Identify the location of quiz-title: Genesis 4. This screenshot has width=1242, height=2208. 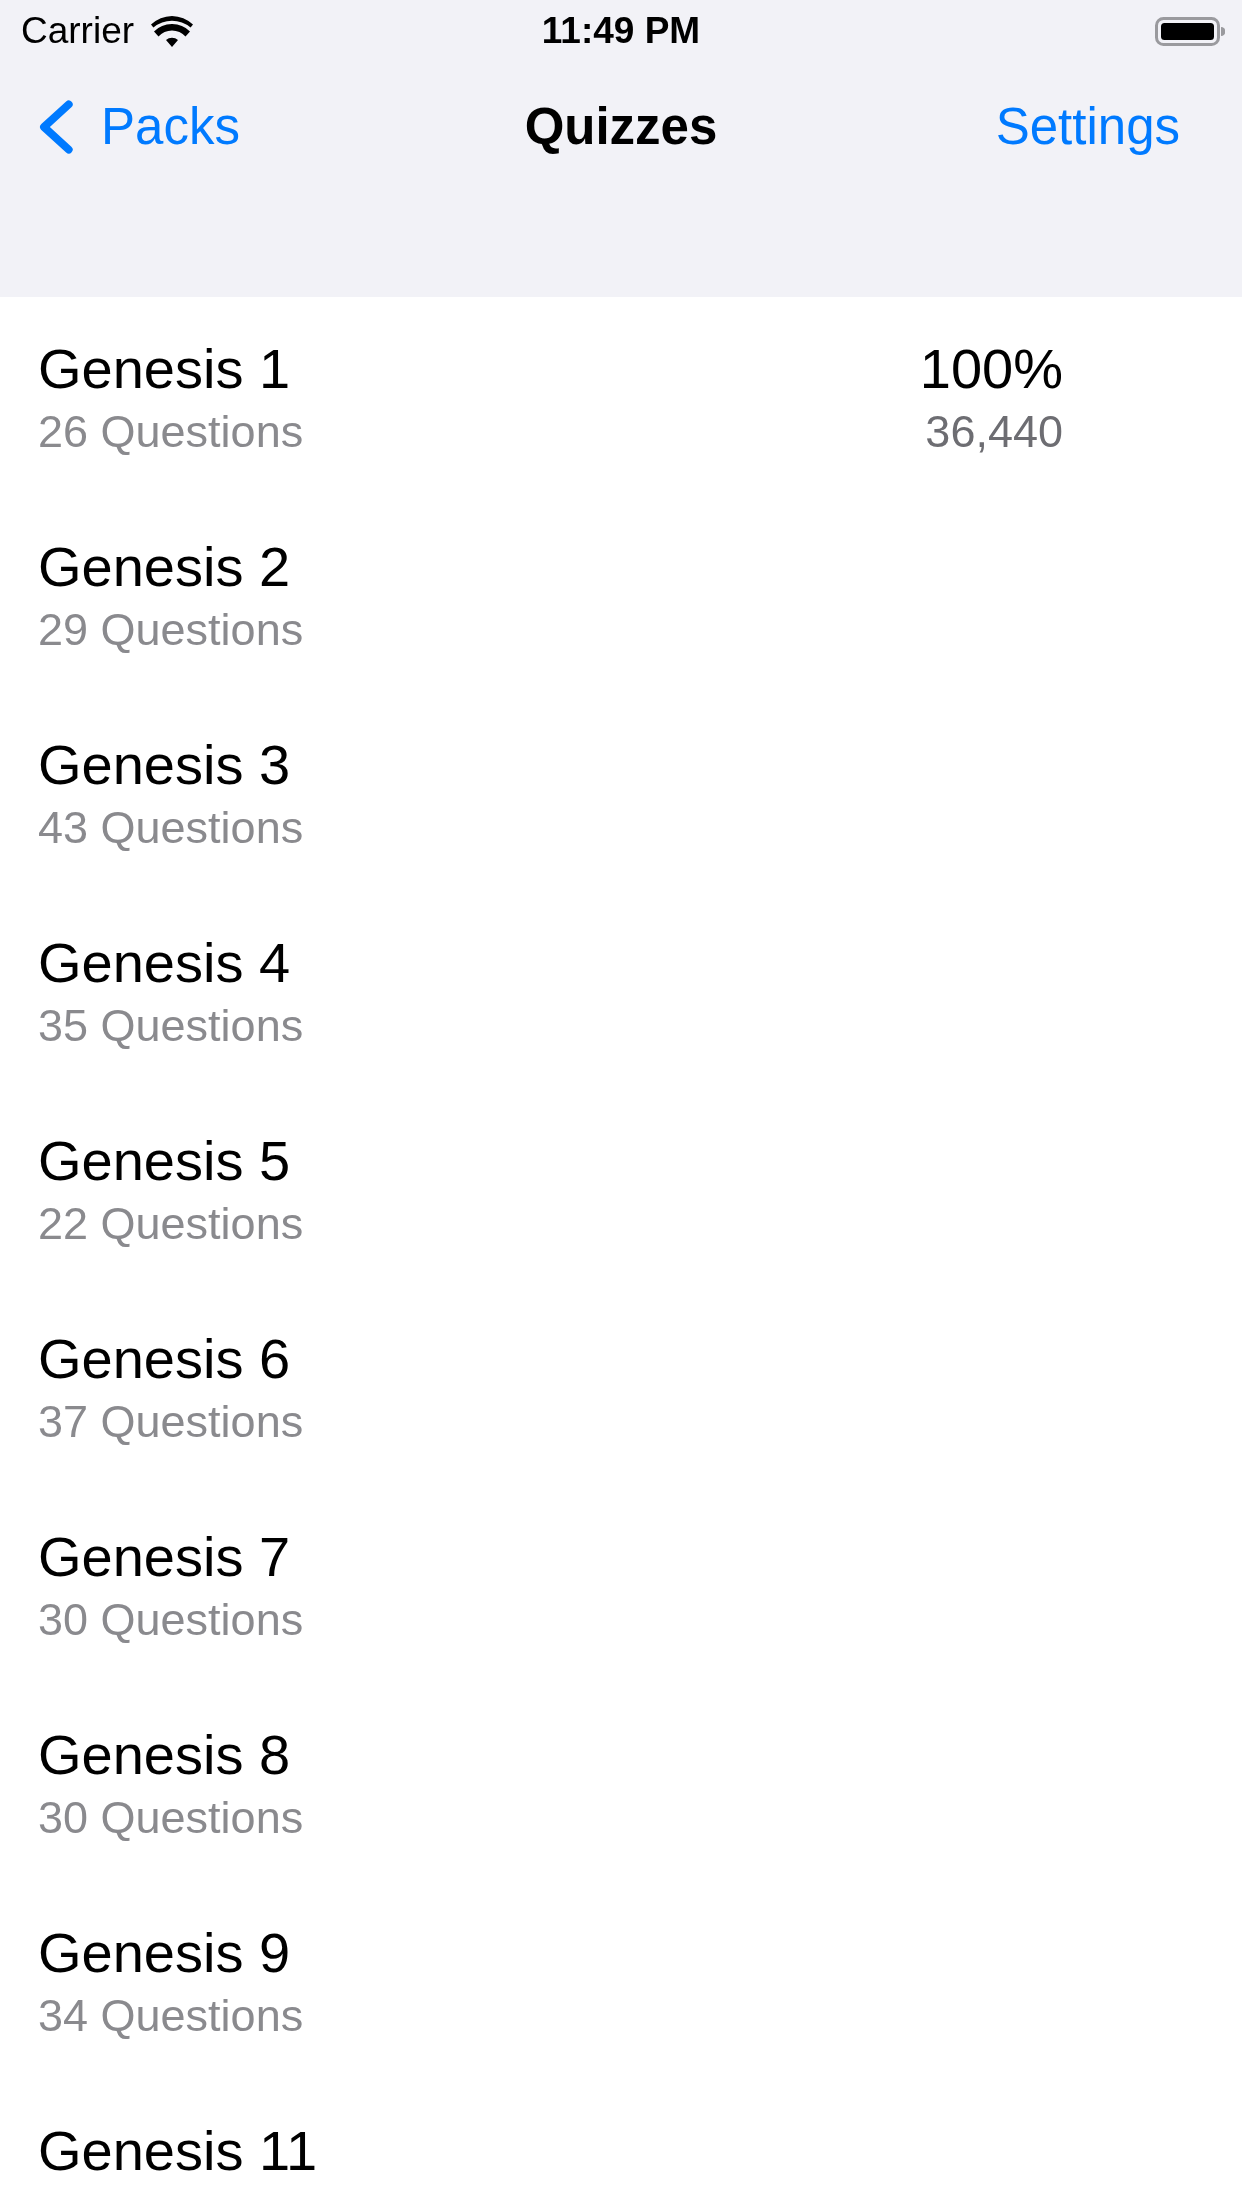
(164, 963).